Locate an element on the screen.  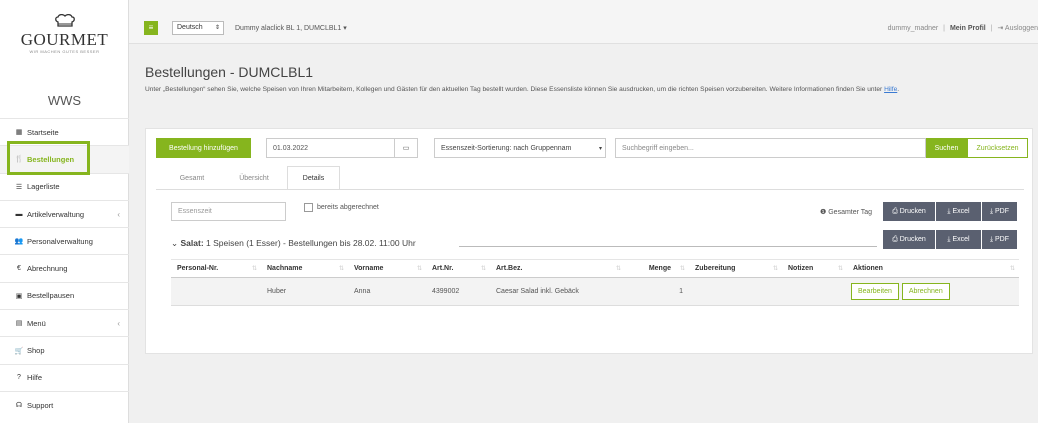
sidebar-item-shop: 🛒 Shop is located at coordinates (64, 349).